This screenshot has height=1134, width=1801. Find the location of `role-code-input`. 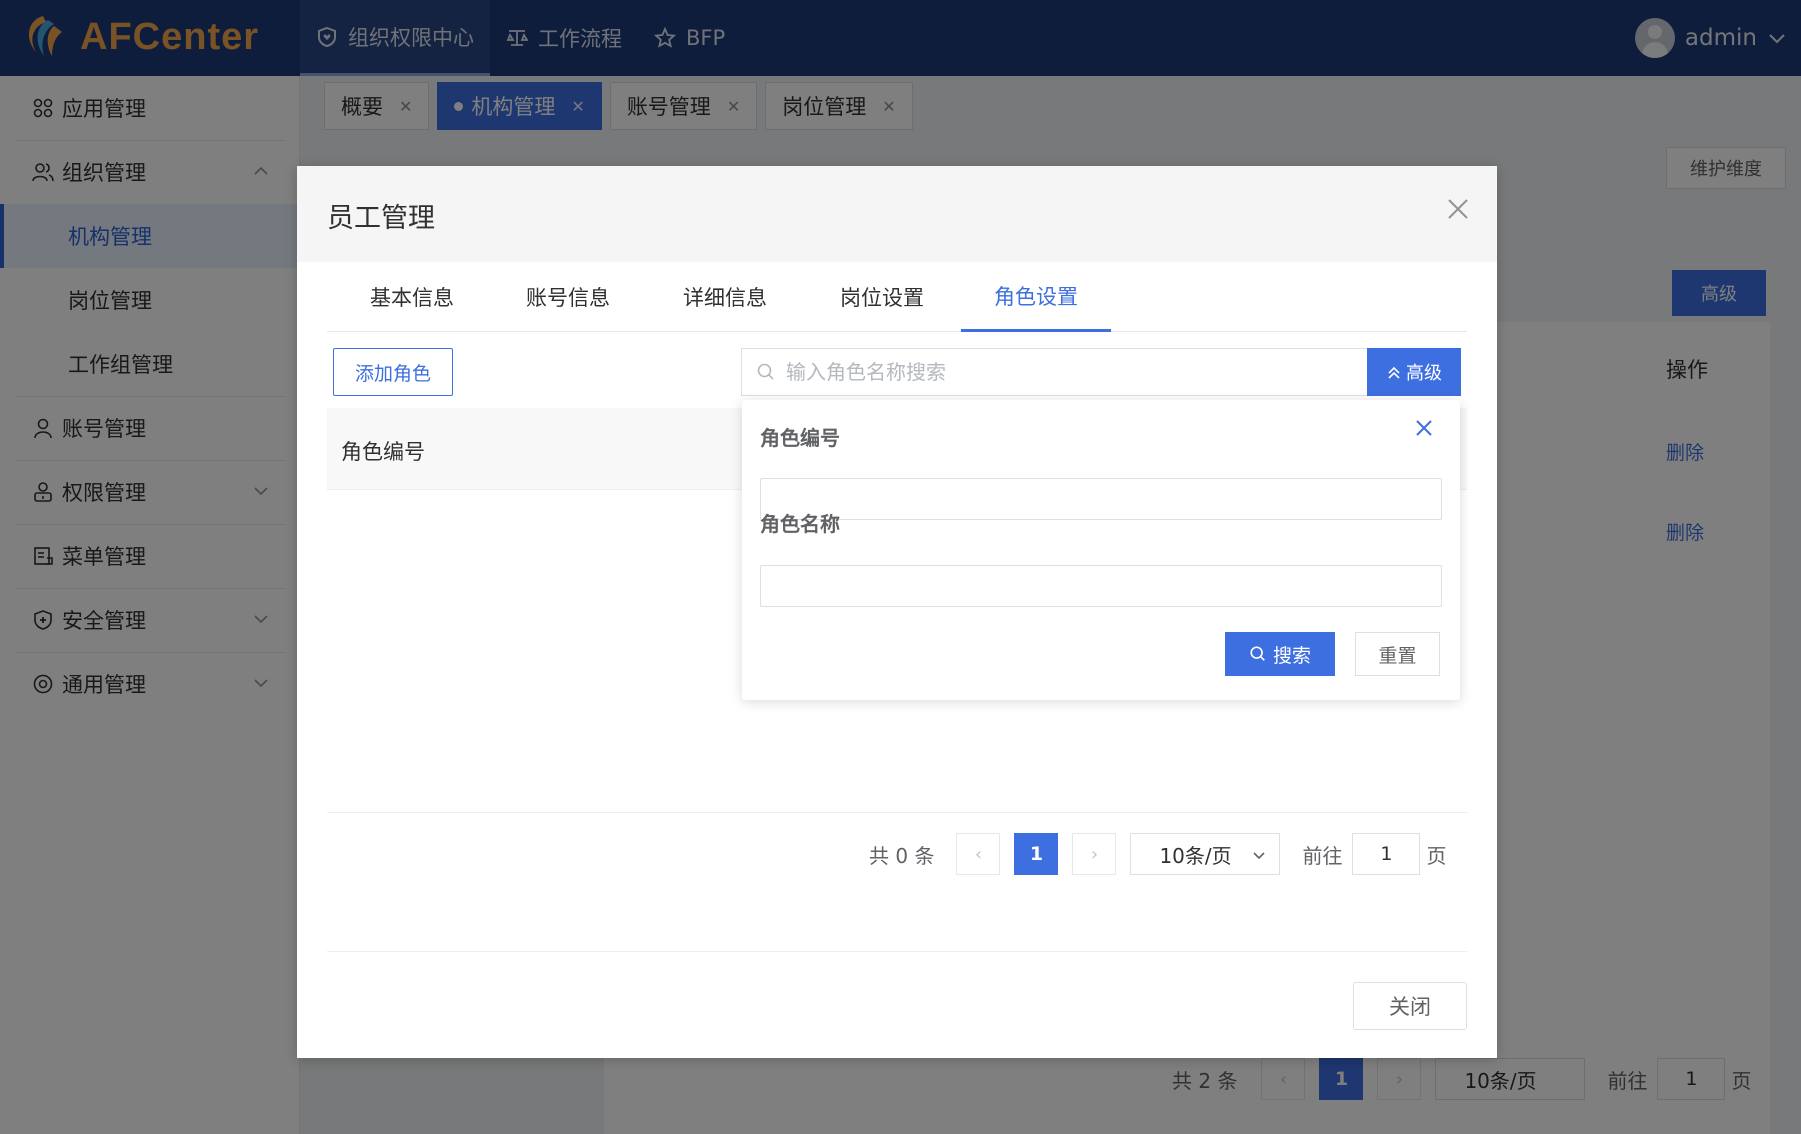

role-code-input is located at coordinates (1101, 499).